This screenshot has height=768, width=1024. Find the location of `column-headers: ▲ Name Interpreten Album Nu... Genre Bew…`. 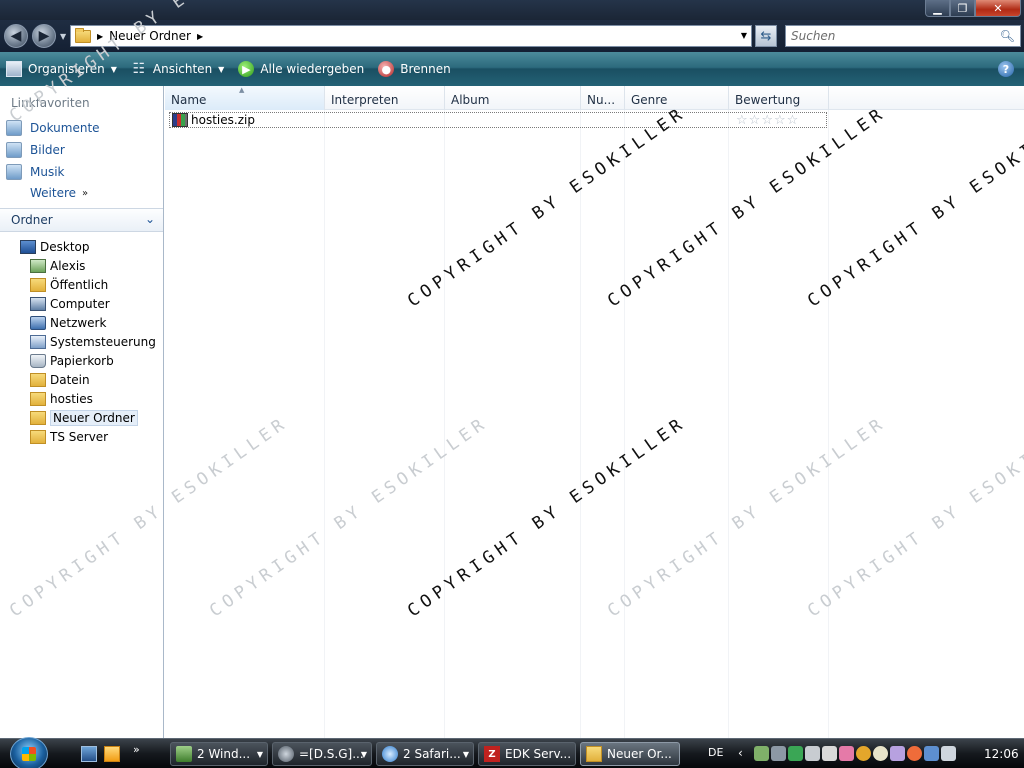

column-headers: ▲ Name Interpreten Album Nu... Genre Bew… is located at coordinates (594, 98).